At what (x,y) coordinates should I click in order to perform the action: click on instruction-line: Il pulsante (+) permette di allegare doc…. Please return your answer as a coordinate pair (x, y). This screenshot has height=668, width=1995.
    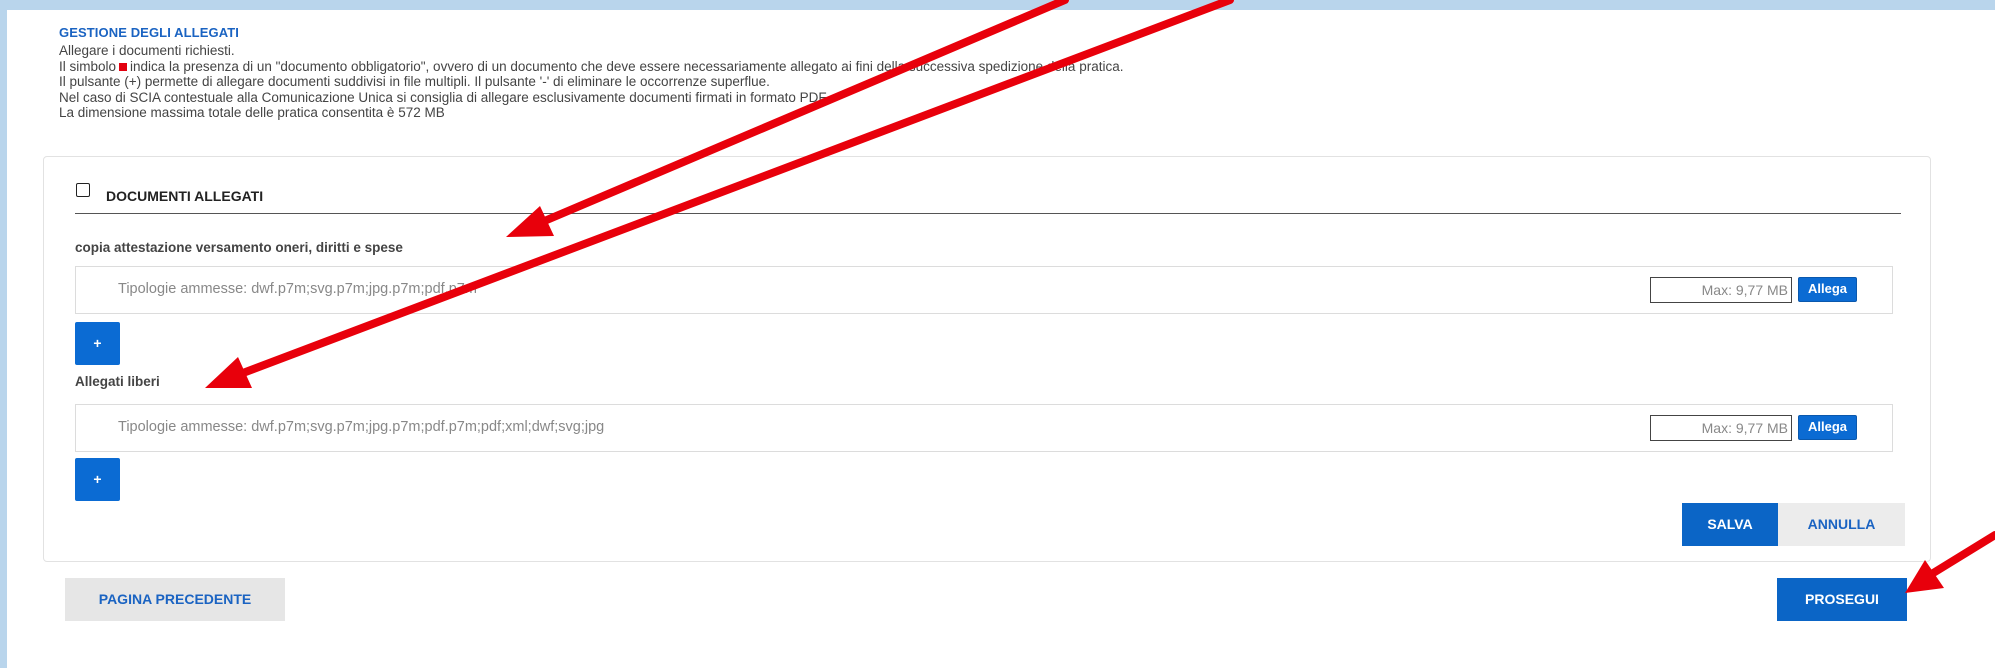
    Looking at the image, I should click on (414, 81).